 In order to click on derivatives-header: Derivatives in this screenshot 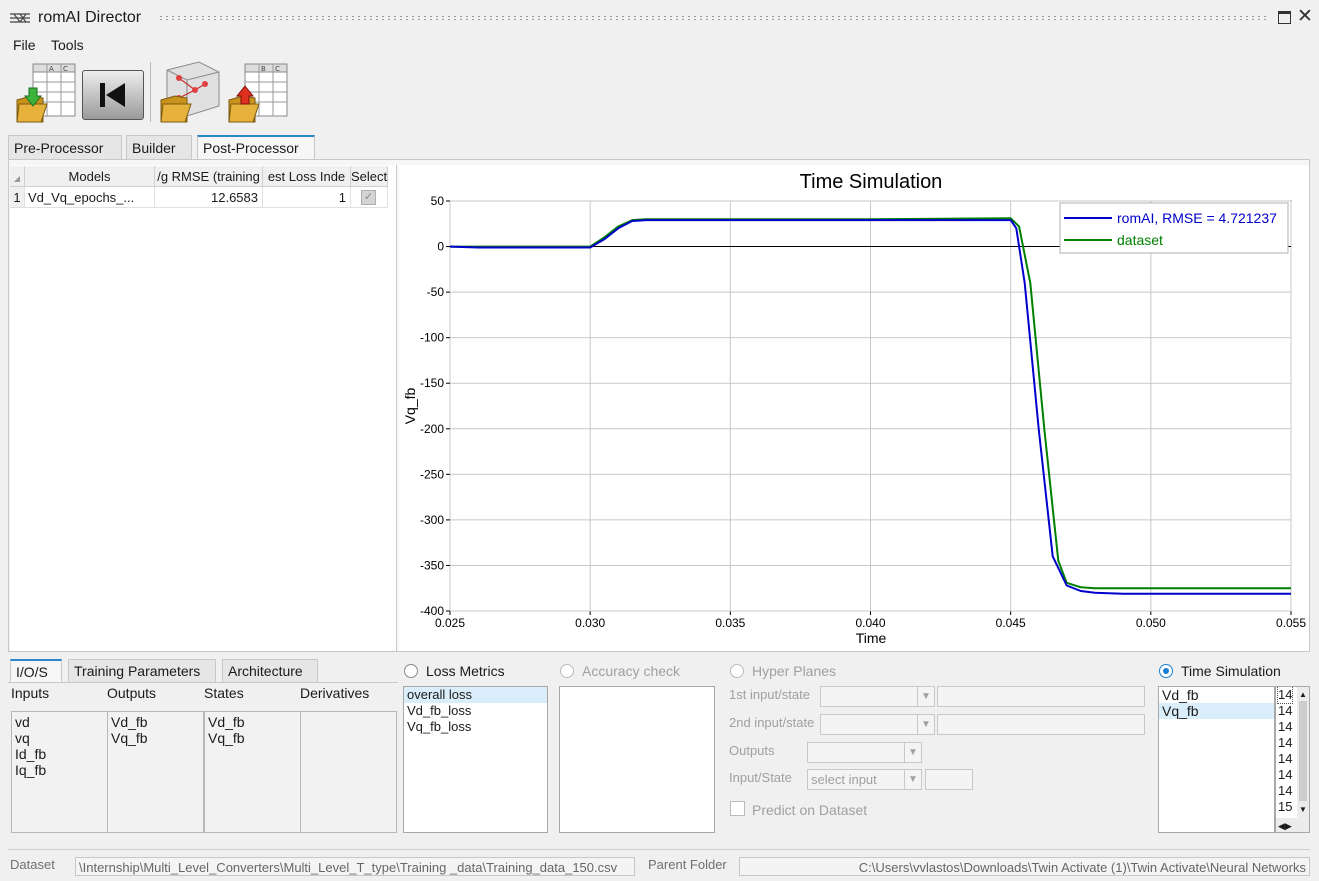, I will do `click(335, 693)`.